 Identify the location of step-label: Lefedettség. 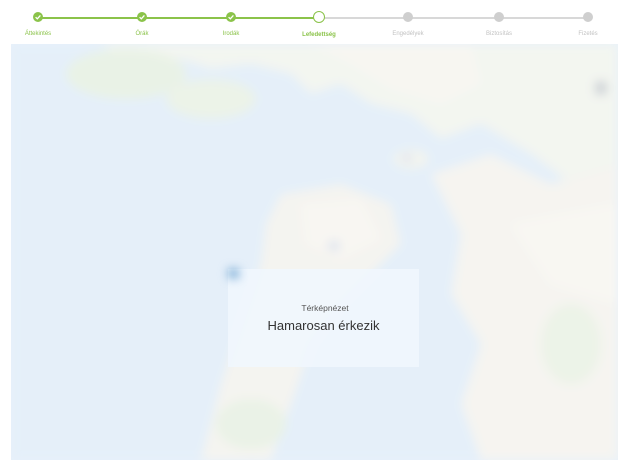
(319, 35).